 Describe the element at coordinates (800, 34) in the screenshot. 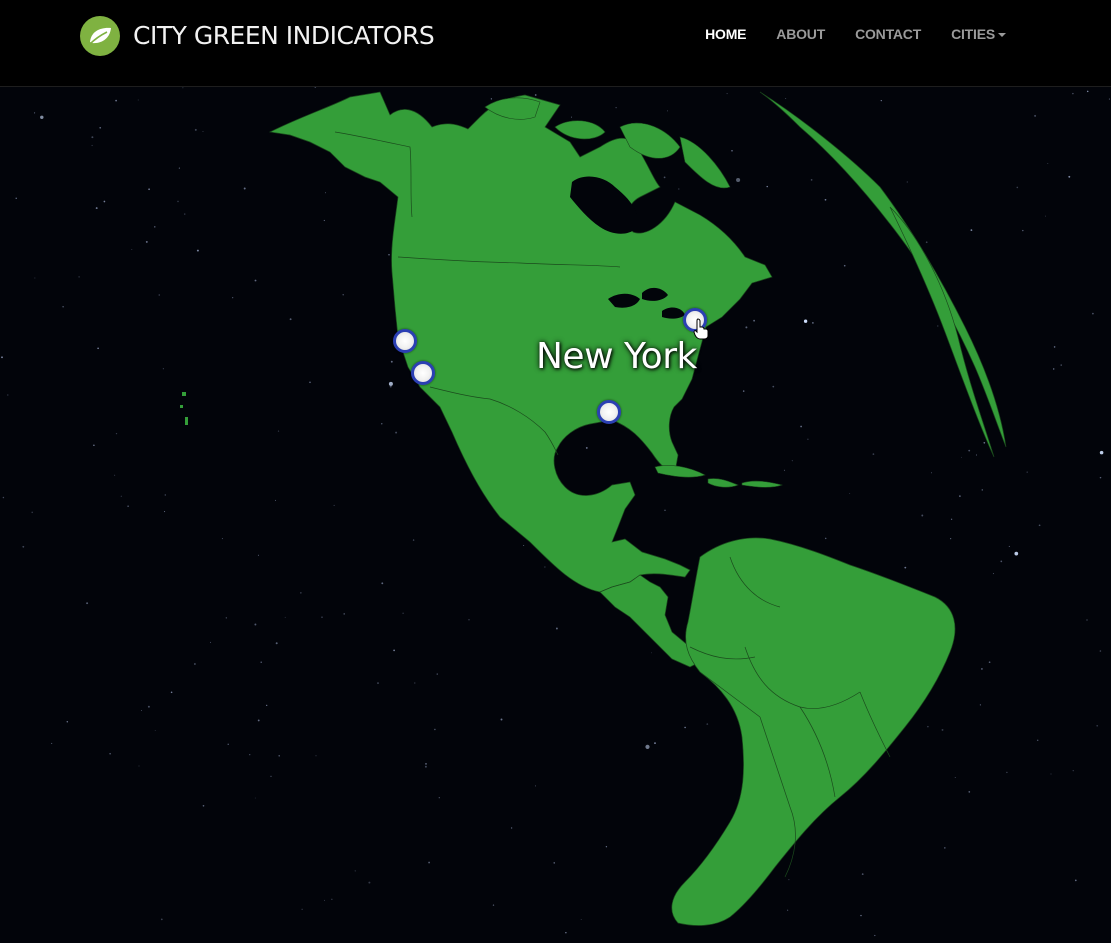

I see `nav-about: ABOUT` at that location.